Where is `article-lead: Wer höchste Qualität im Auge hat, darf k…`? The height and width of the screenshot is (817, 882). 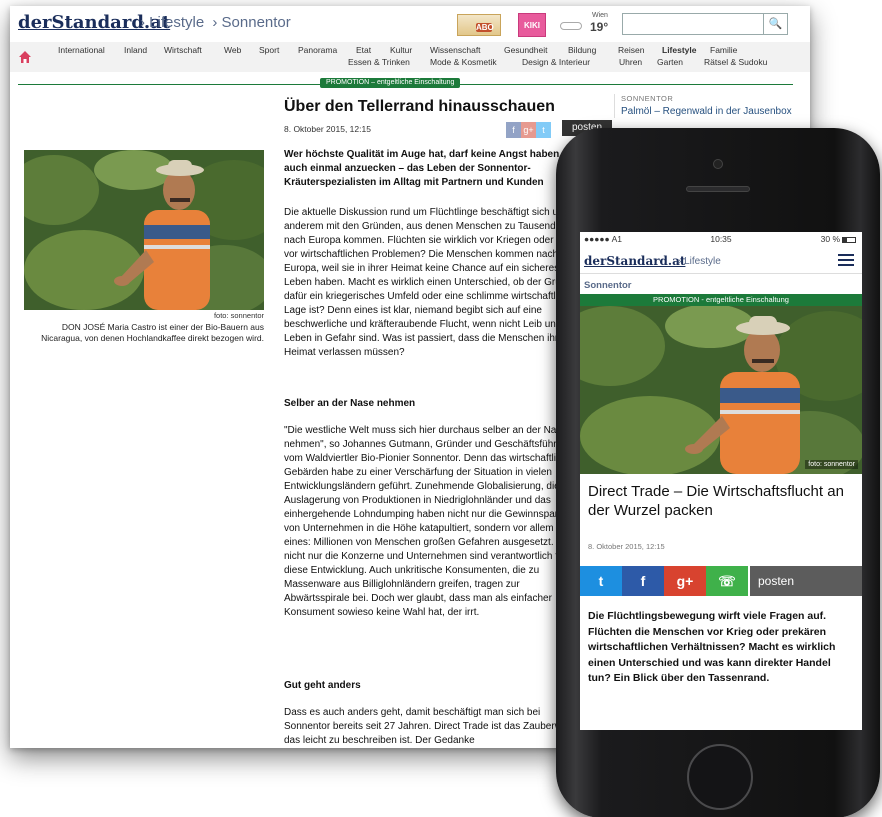
article-lead: Wer höchste Qualität im Auge hat, darf k… is located at coordinates (423, 168).